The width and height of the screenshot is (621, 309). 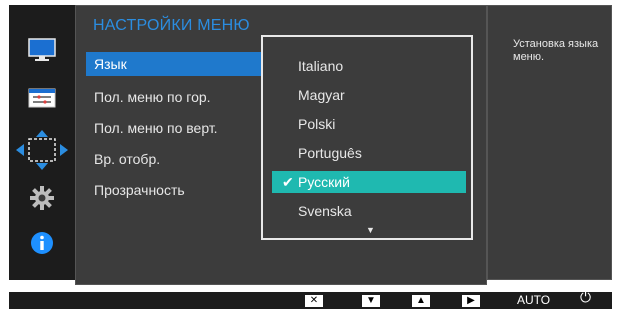 I want to click on option-label: Svenska, so click(x=325, y=211).